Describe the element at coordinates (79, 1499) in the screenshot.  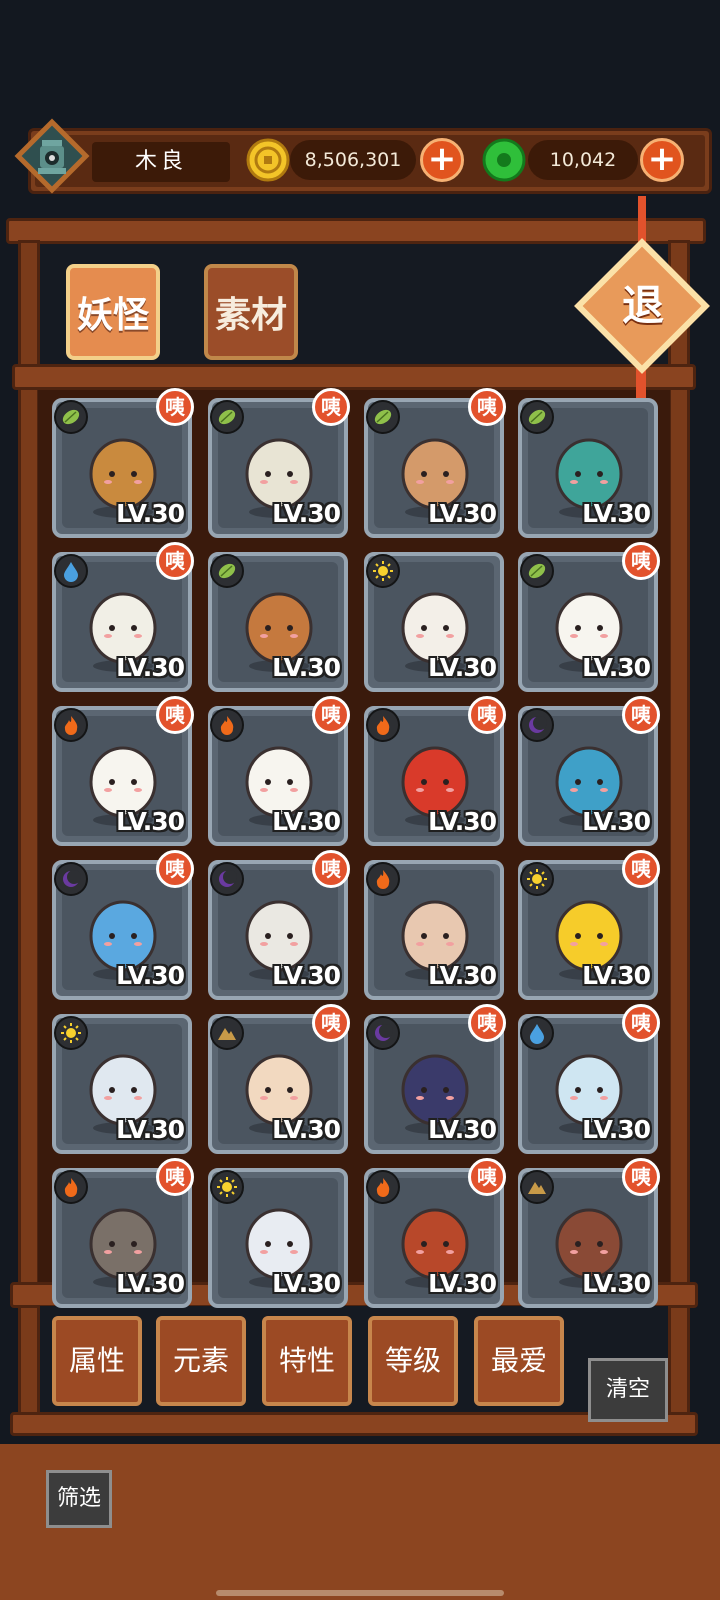
I see `filter-button: 筛选` at that location.